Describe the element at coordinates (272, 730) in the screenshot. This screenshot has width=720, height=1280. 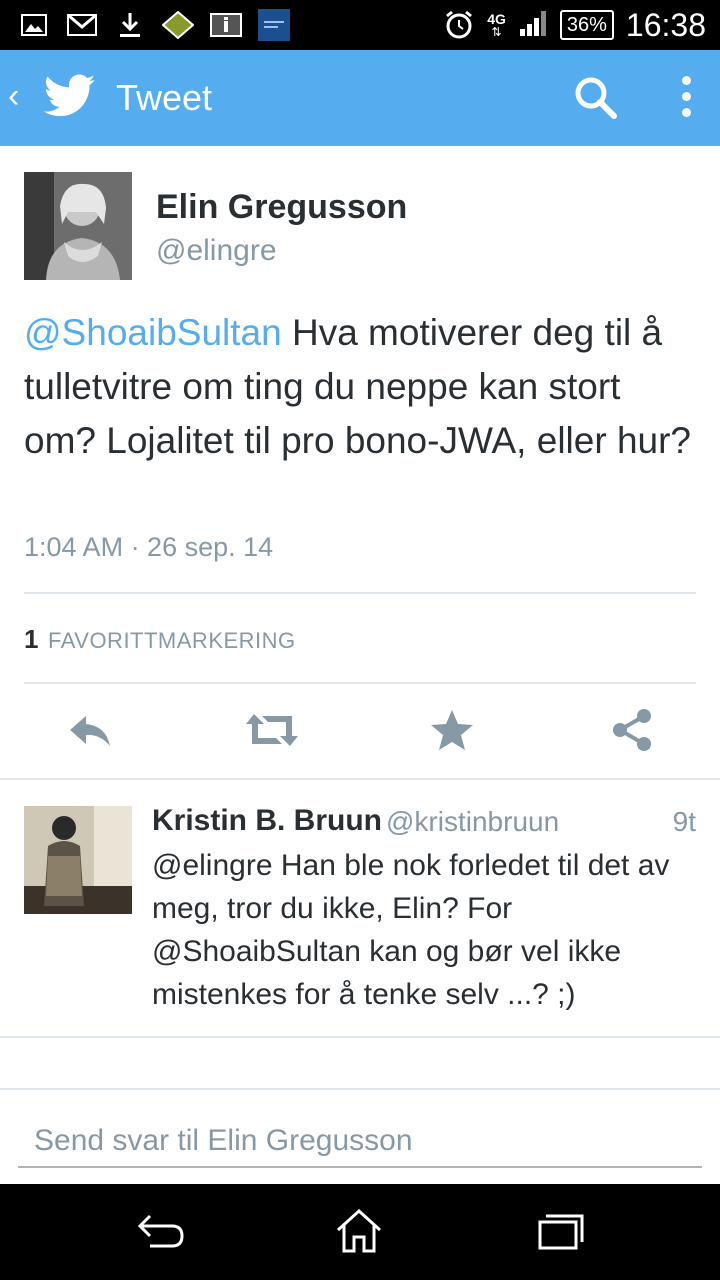
I see `retweet-icon` at that location.